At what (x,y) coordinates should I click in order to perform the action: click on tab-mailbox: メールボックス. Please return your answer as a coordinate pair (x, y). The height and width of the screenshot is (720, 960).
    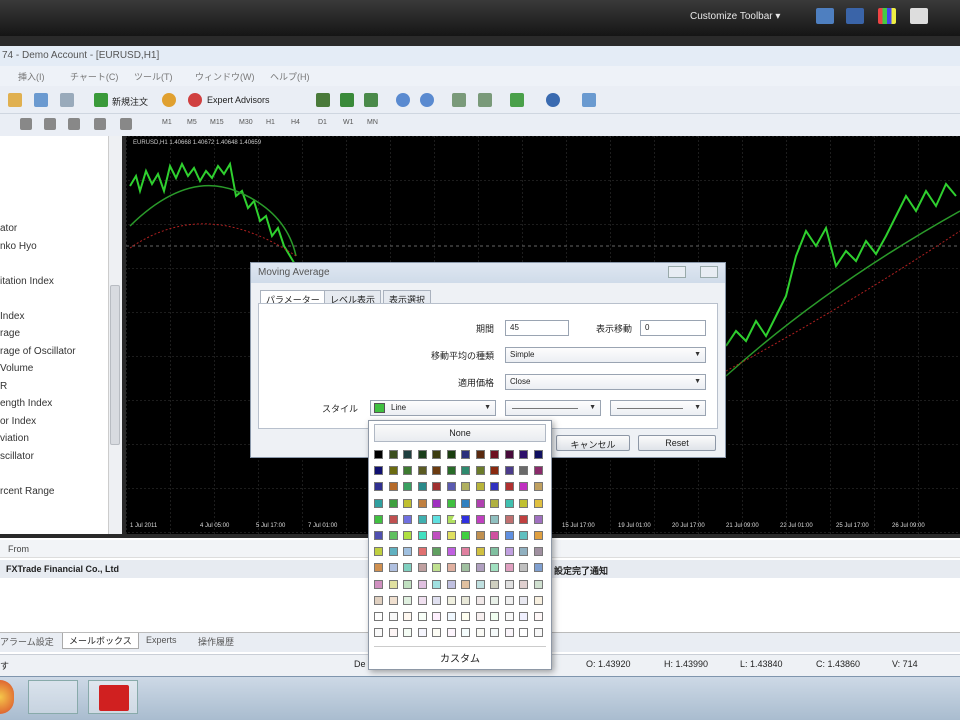
    Looking at the image, I should click on (100, 641).